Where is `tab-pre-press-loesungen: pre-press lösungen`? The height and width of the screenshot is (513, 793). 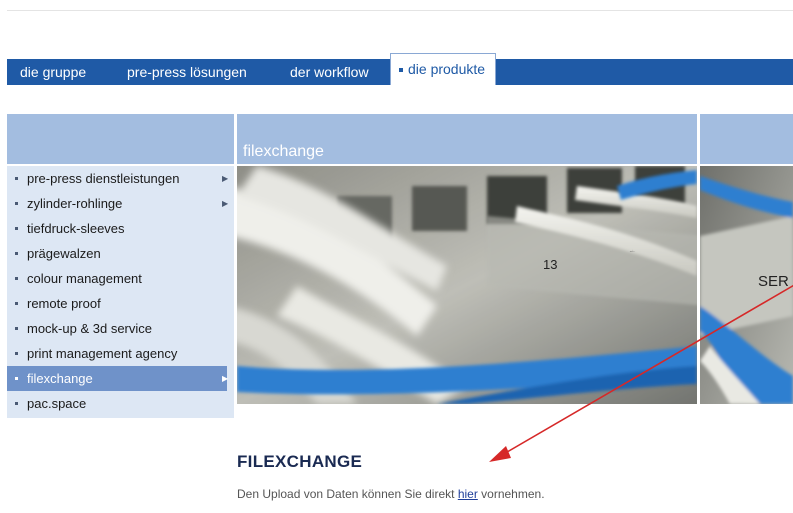
tab-pre-press-loesungen: pre-press lösungen is located at coordinates (187, 72).